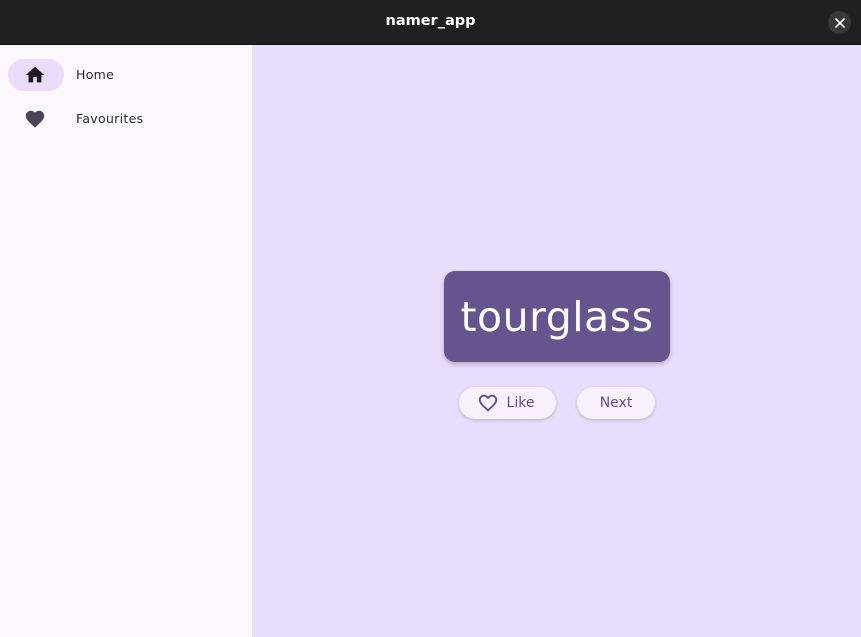 Image resolution: width=861 pixels, height=637 pixels. What do you see at coordinates (35, 74) in the screenshot?
I see `home-icon` at bounding box center [35, 74].